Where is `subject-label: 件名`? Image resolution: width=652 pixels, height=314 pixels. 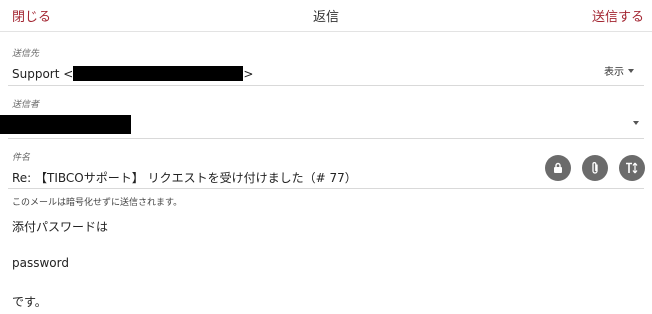
subject-label: 件名 is located at coordinates (21, 158).